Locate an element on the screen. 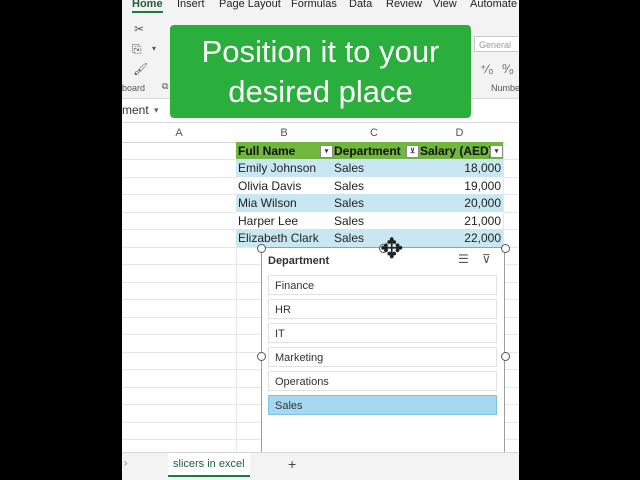  clipboard-group-label: board is located at coordinates (134, 88).